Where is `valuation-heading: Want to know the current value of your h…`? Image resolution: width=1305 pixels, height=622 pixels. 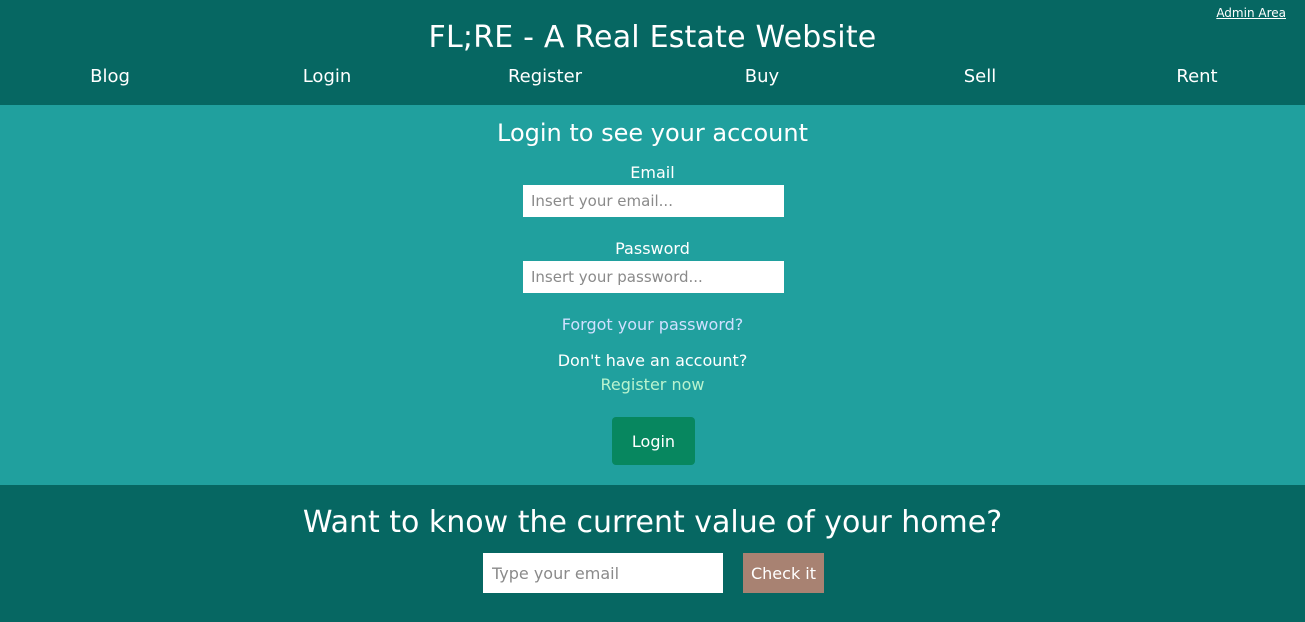 valuation-heading: Want to know the current value of your h… is located at coordinates (652, 522).